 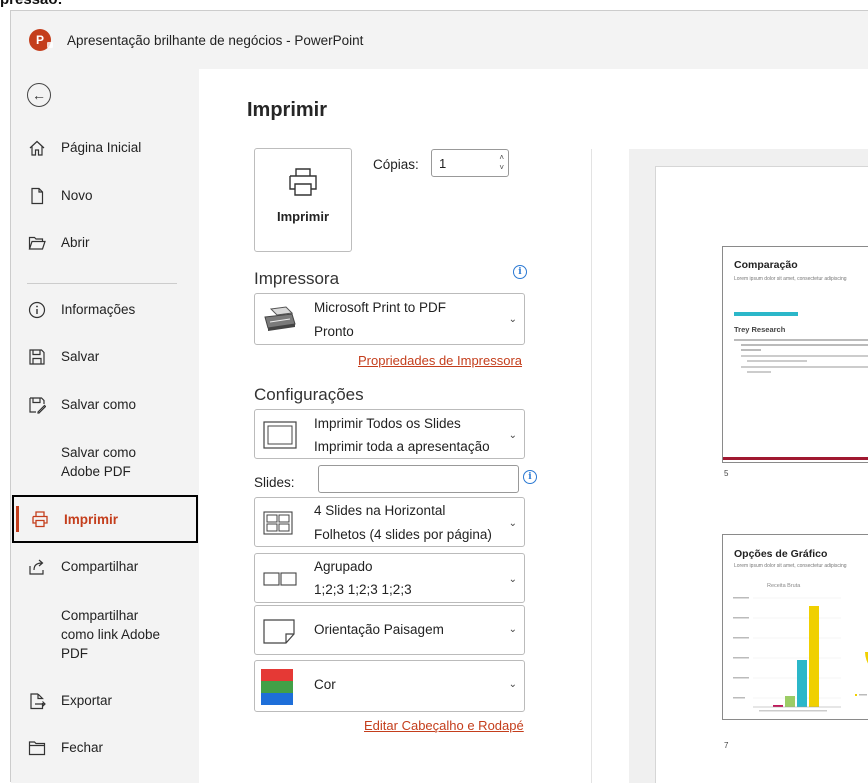 I want to click on slide-bottom-bar, so click(x=795, y=458).